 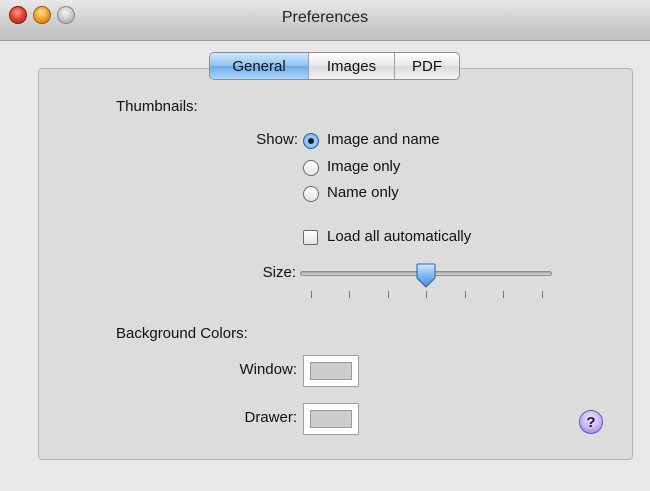 What do you see at coordinates (311, 141) in the screenshot?
I see `radio-image-and-name` at bounding box center [311, 141].